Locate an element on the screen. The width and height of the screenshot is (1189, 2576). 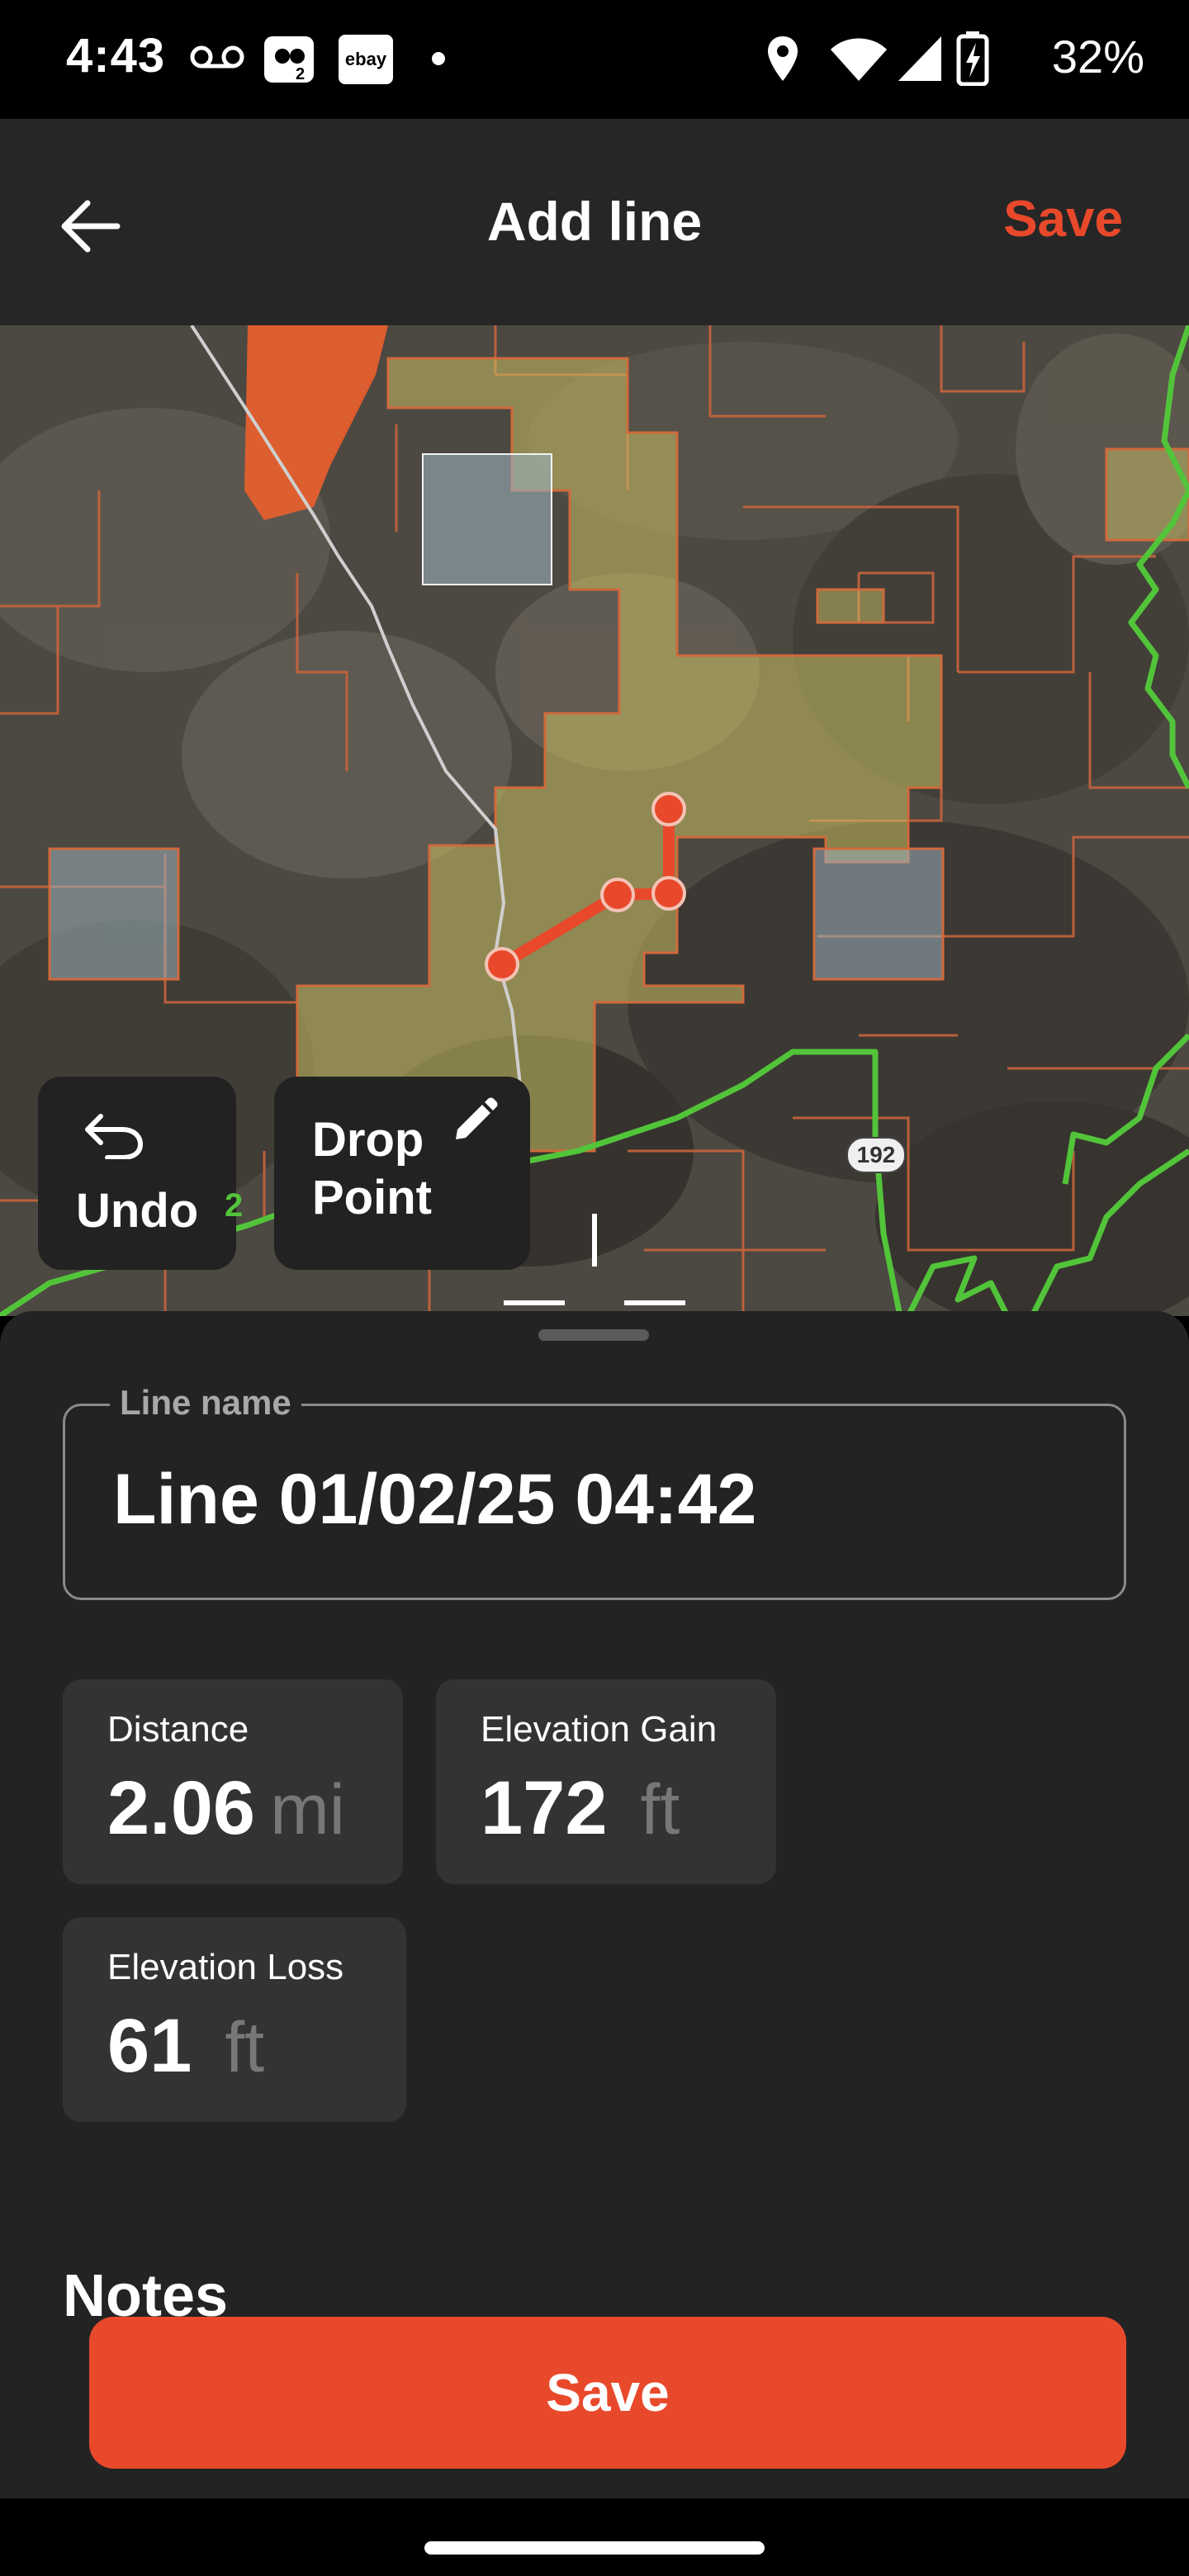
distance-value: 2.06 mi is located at coordinates (226, 1808).